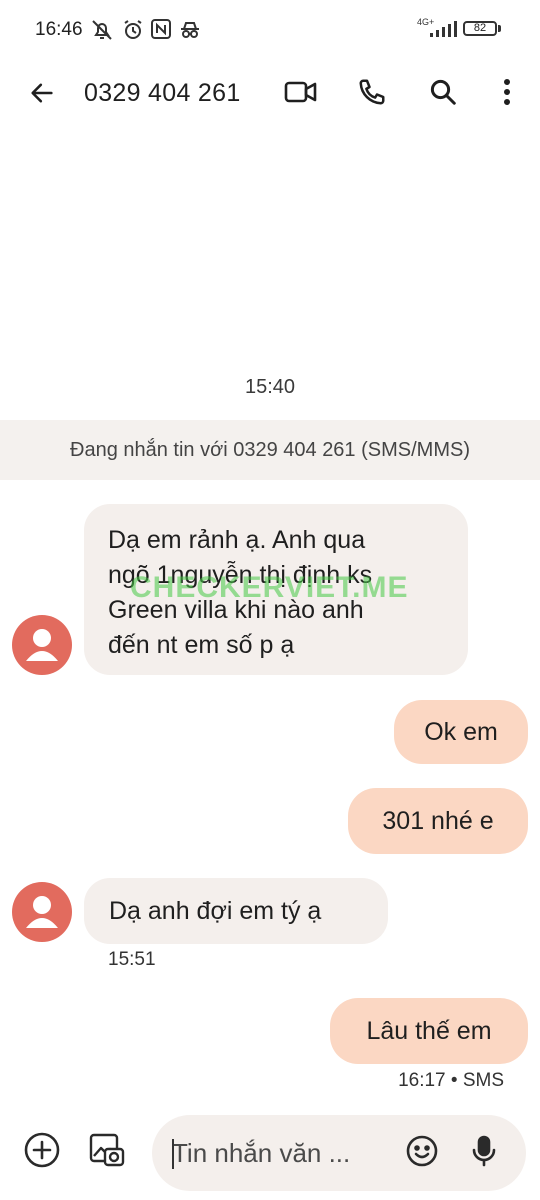 Image resolution: width=540 pixels, height=1200 pixels. What do you see at coordinates (270, 387) in the screenshot?
I see `time-divider: 15:40` at bounding box center [270, 387].